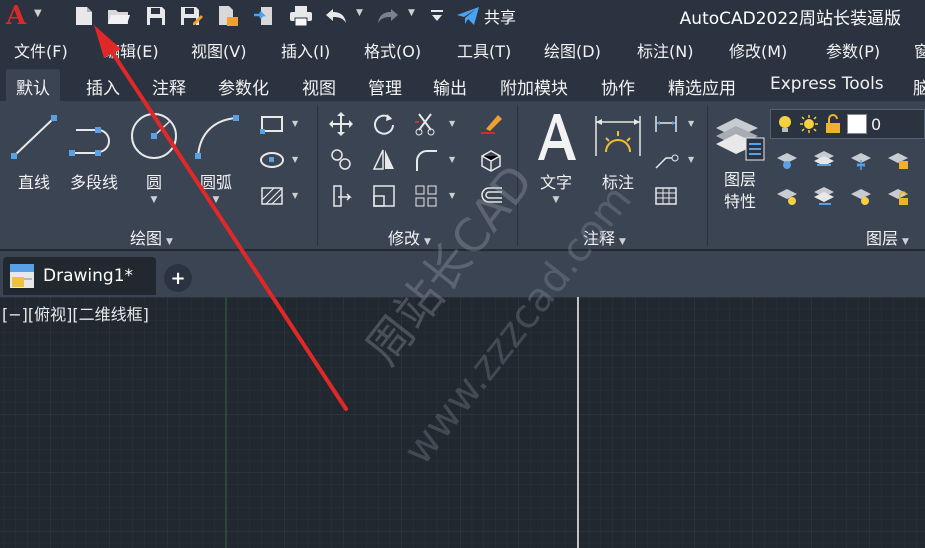  I want to click on document-tab-drawing1: Drawing1*, so click(79, 276).